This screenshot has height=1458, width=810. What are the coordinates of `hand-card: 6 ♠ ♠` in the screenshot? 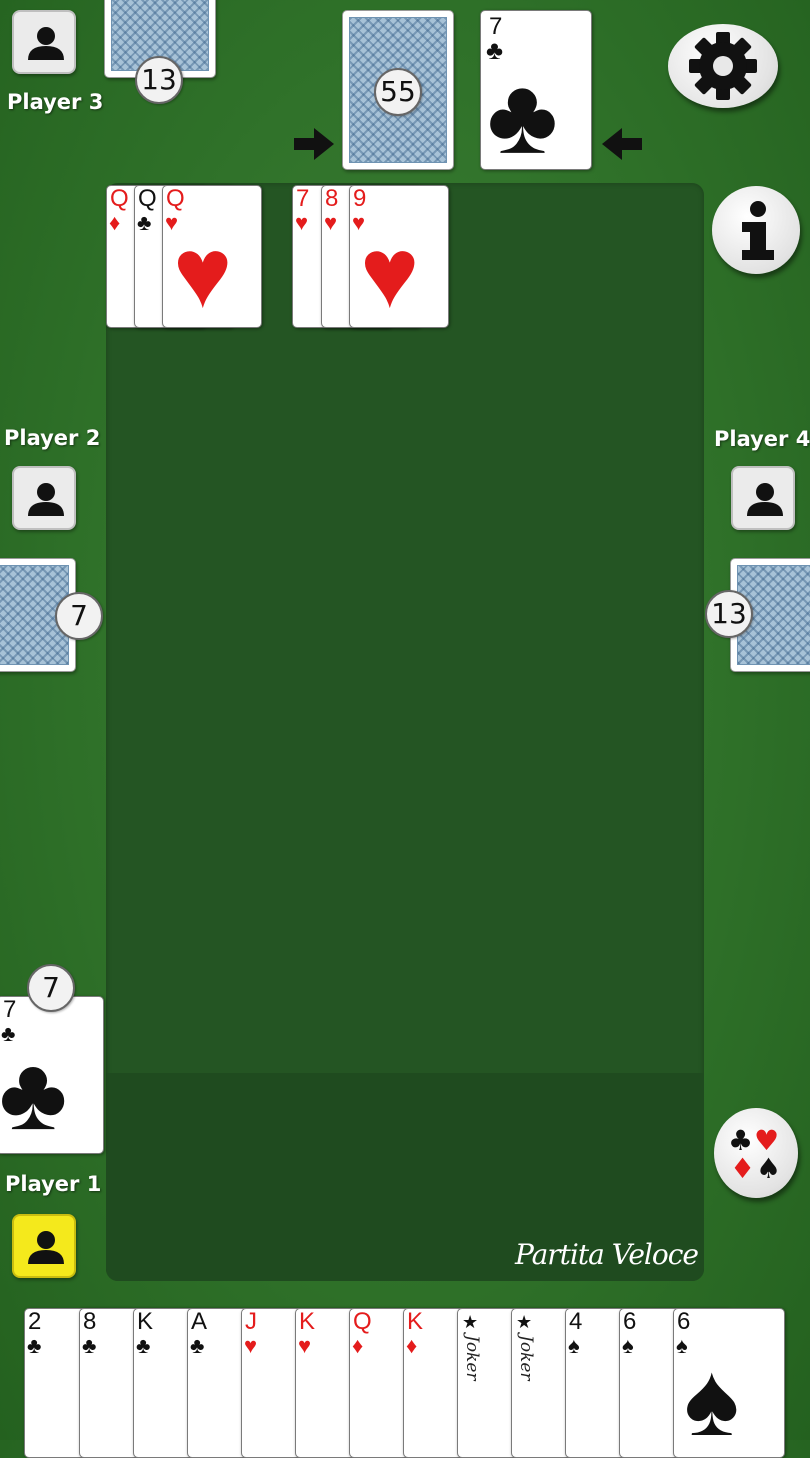 It's located at (729, 1383).